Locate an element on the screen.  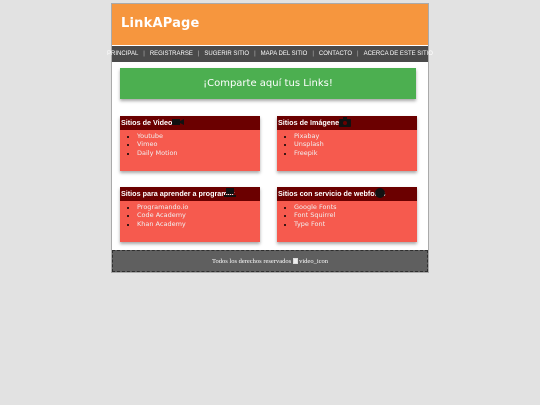
card-title: Sitios para aprender a programar is located at coordinates (190, 194).